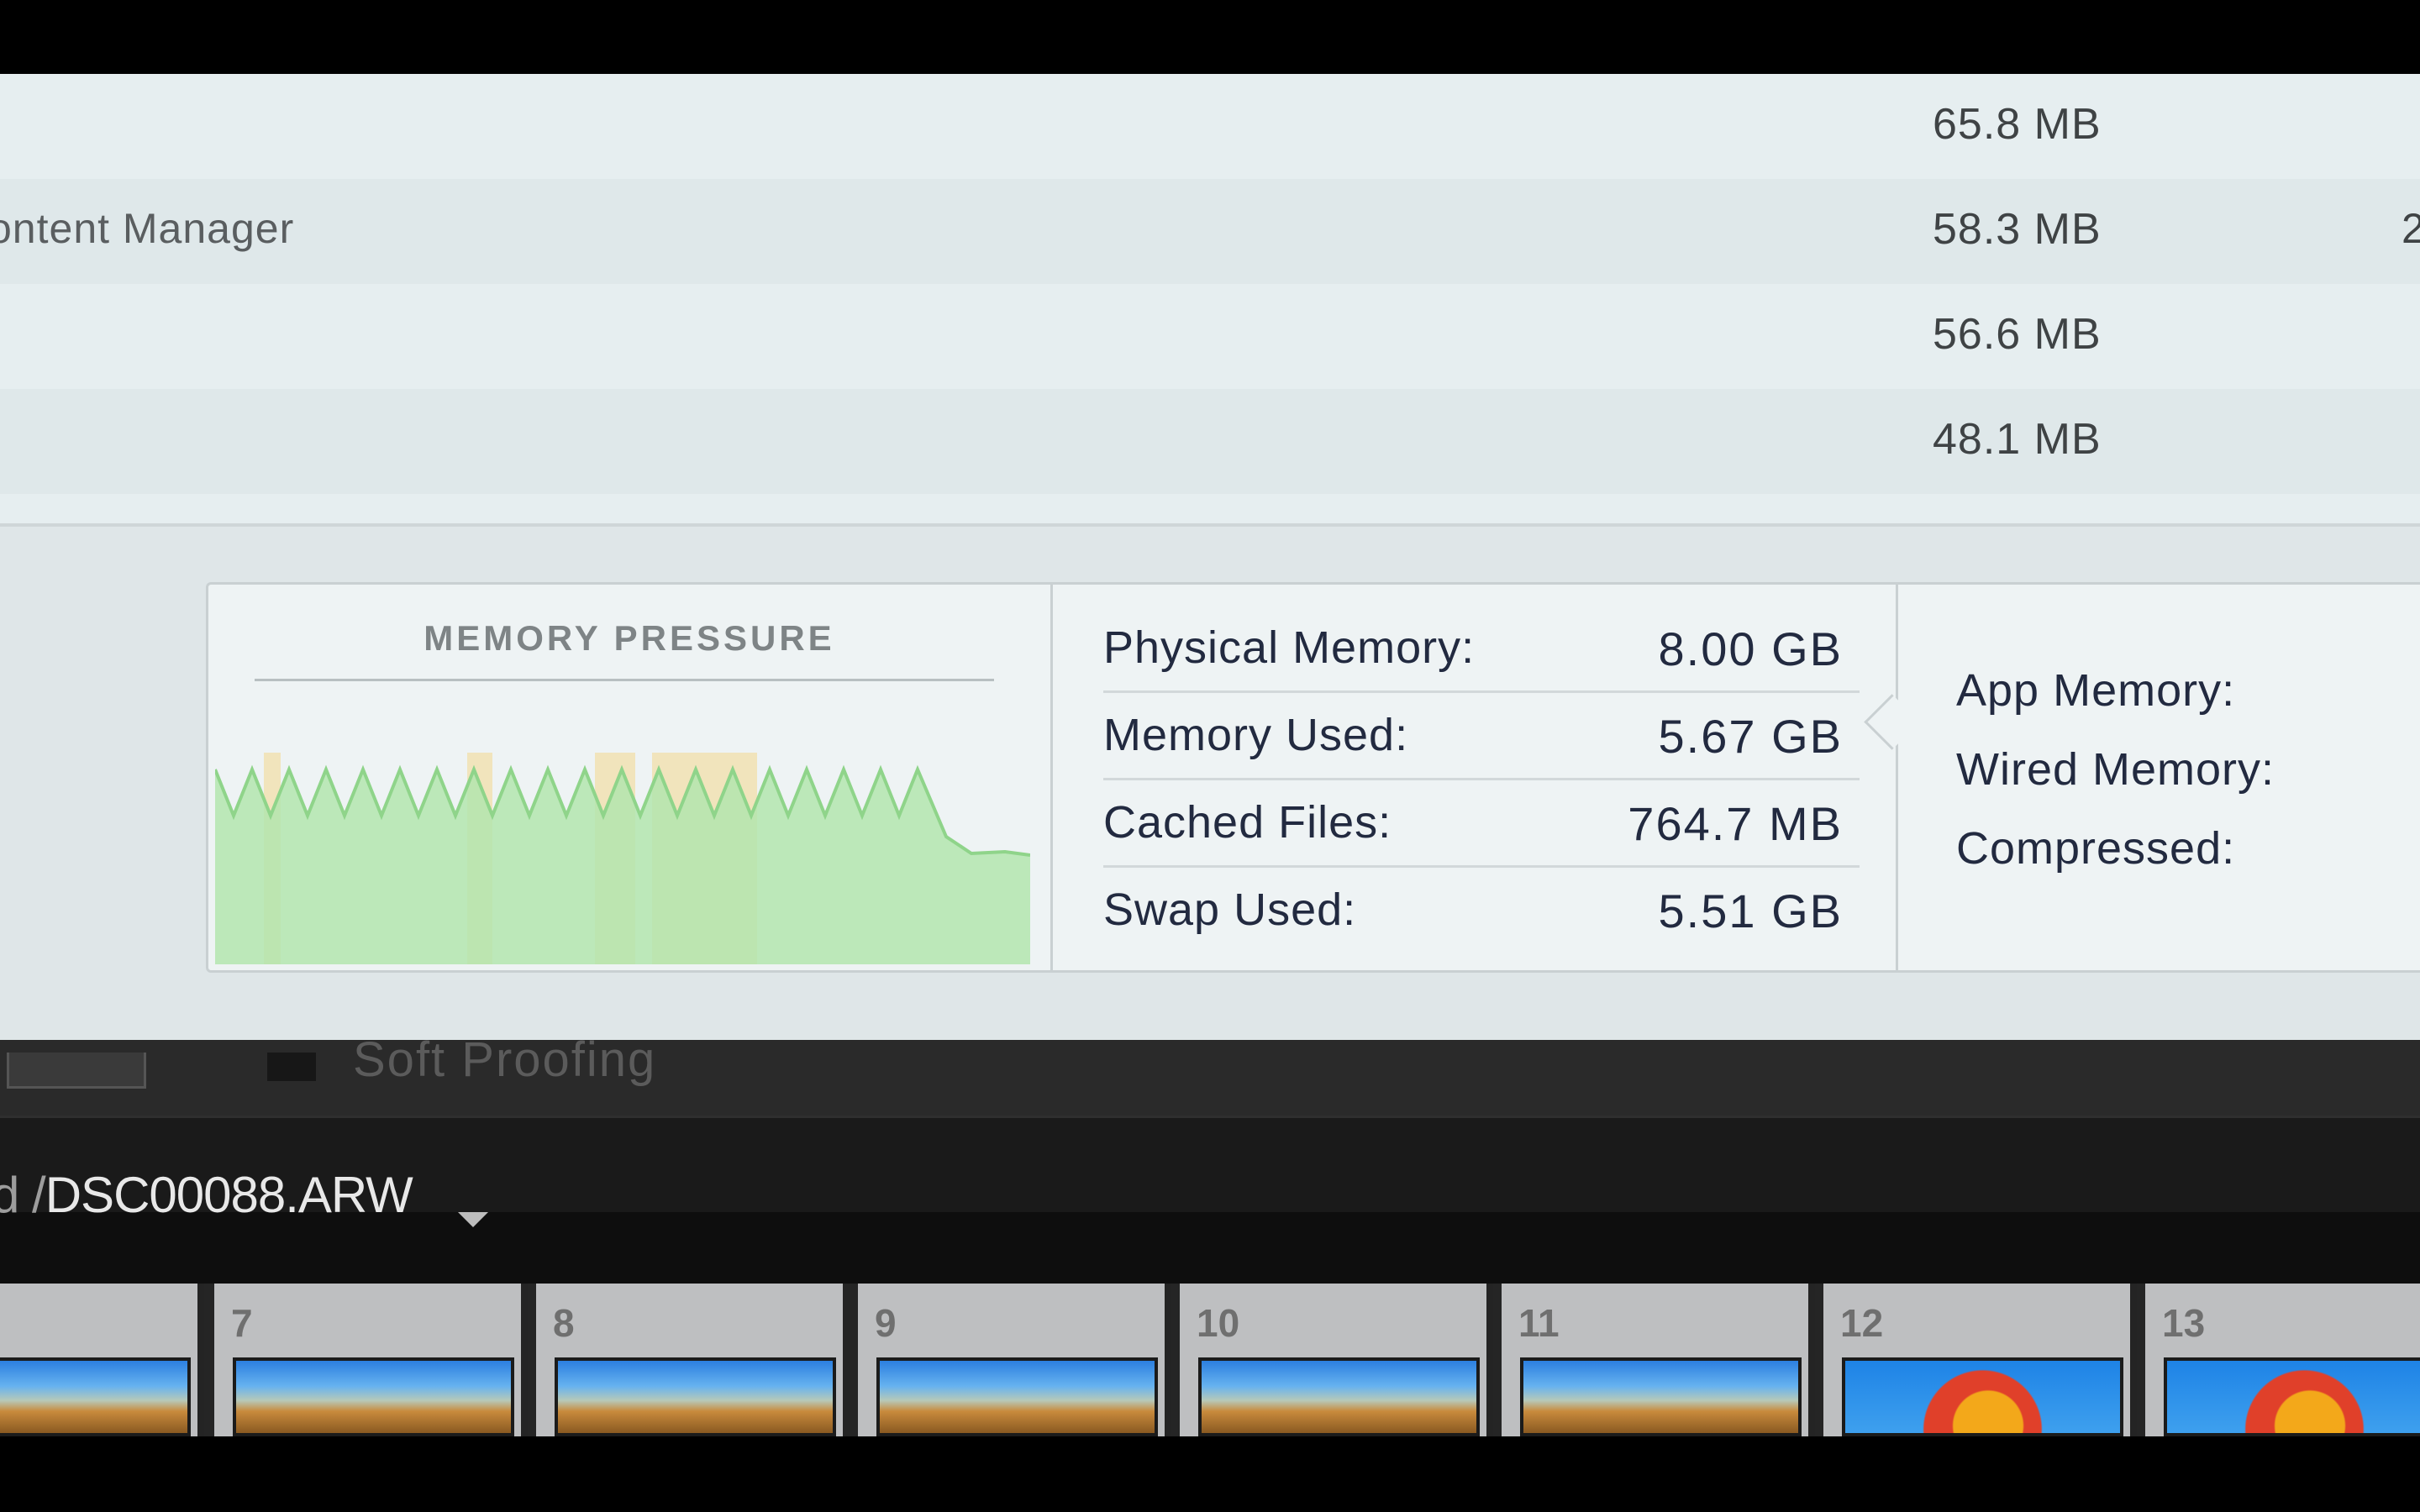  I want to click on process-memory: 56.6 MB, so click(2017, 334).